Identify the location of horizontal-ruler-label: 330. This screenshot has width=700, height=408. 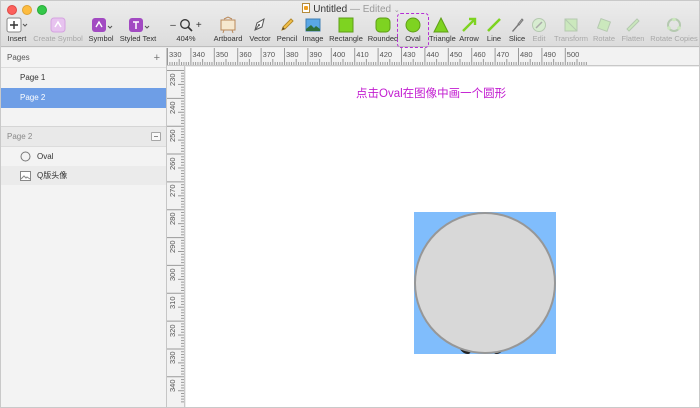
(175, 54).